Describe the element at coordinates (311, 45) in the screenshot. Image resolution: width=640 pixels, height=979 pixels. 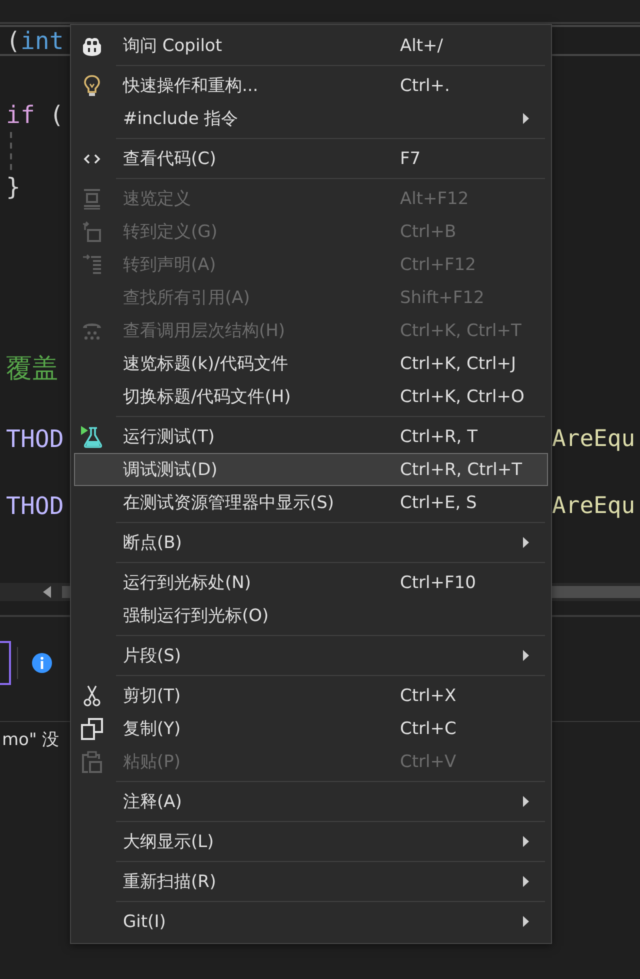
I see `menu-item: 询问 Copilot Alt+/` at that location.